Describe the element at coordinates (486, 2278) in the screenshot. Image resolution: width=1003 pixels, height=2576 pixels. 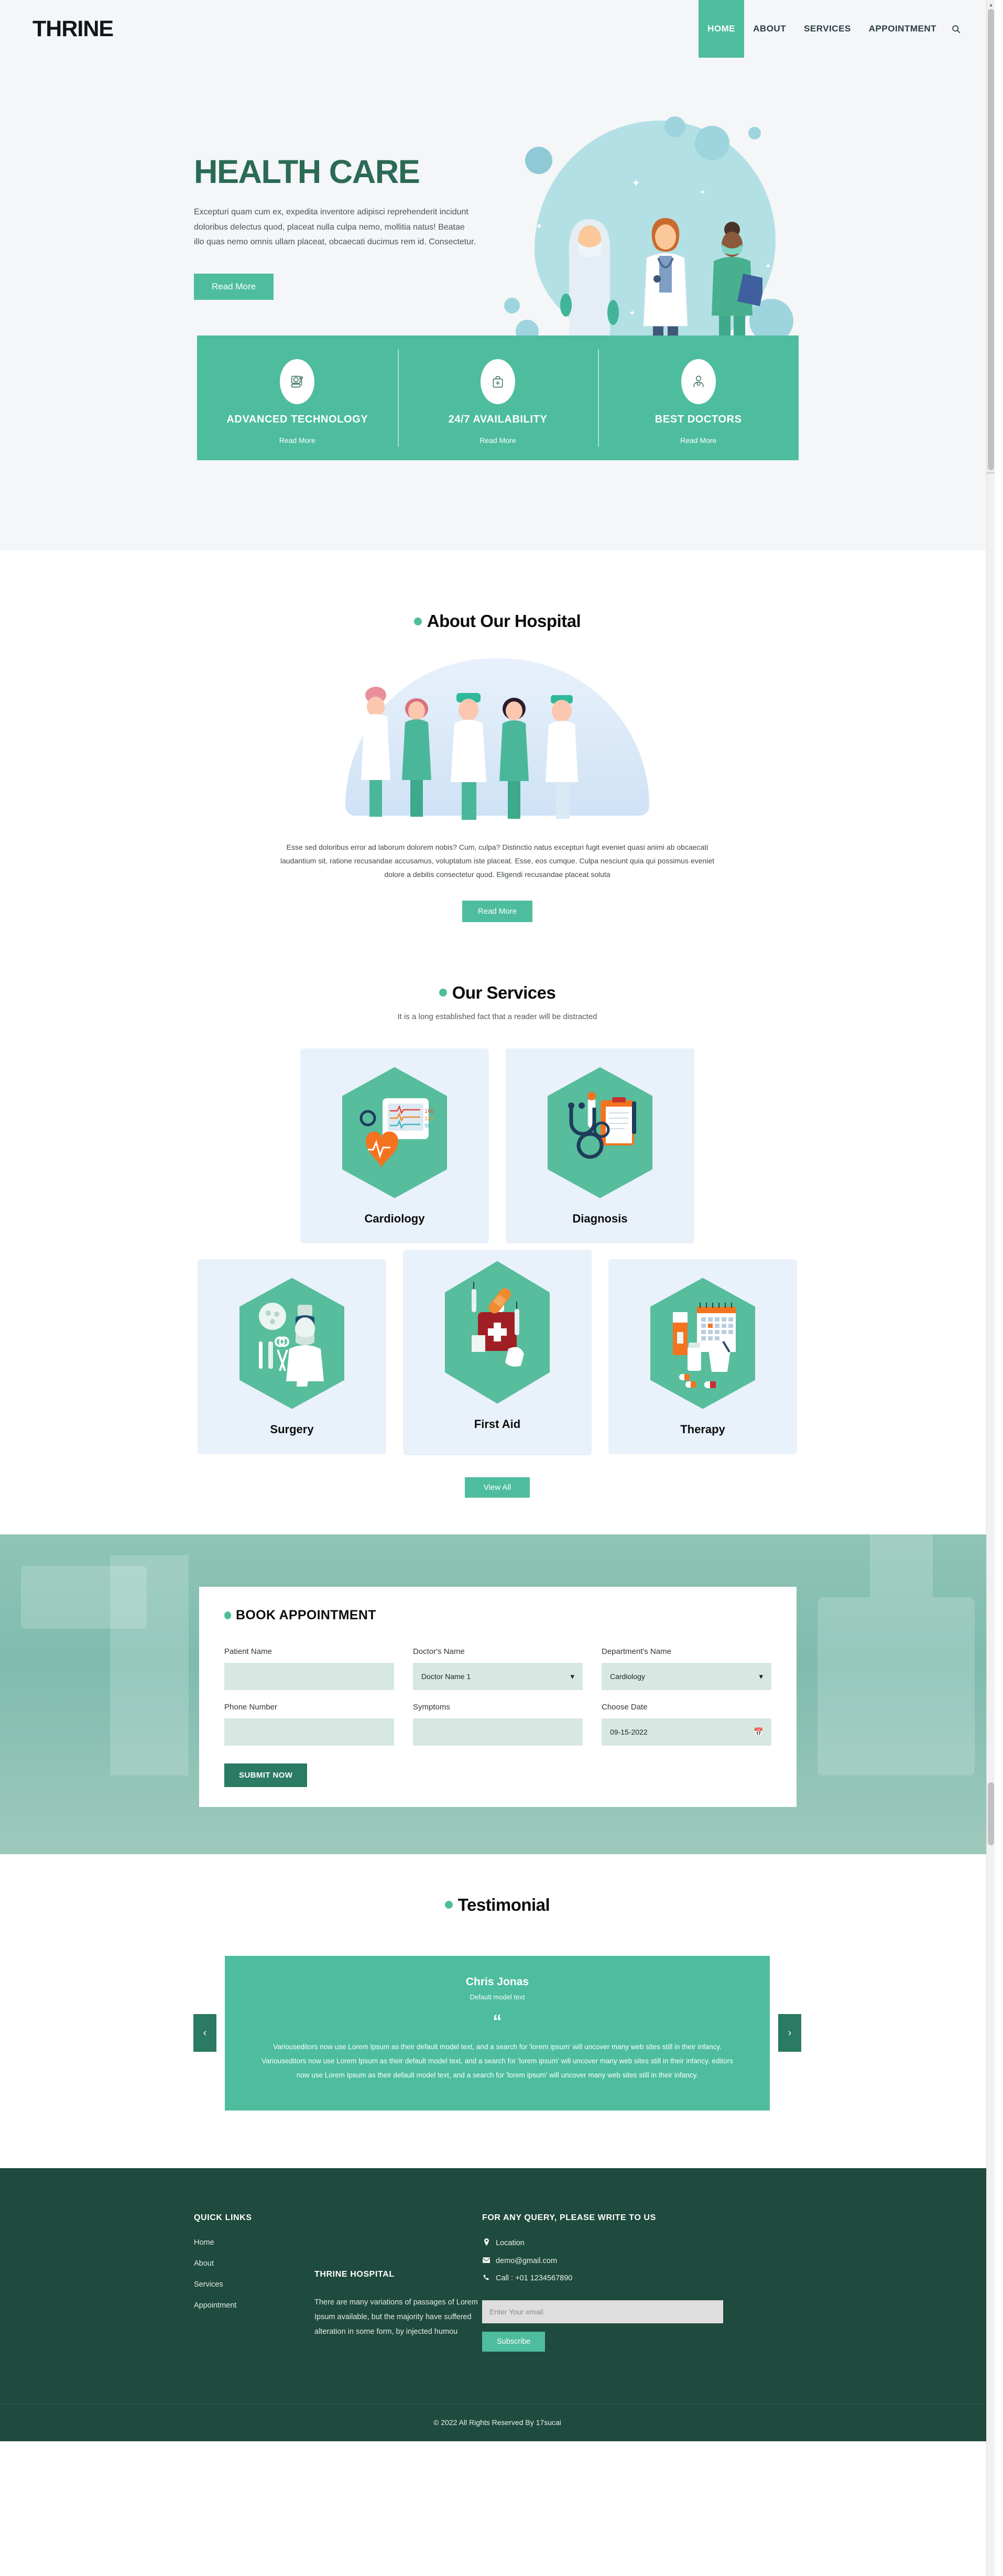
I see `phone-icon` at that location.